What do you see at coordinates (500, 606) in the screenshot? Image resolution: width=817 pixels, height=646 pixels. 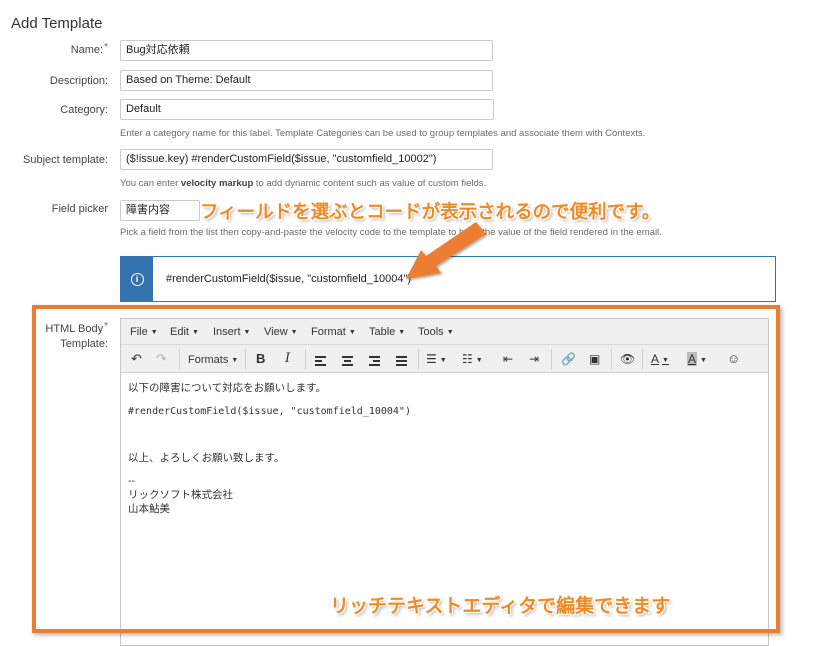 I see `annotation-rich-text: リッチテキストエディタで編集できます` at bounding box center [500, 606].